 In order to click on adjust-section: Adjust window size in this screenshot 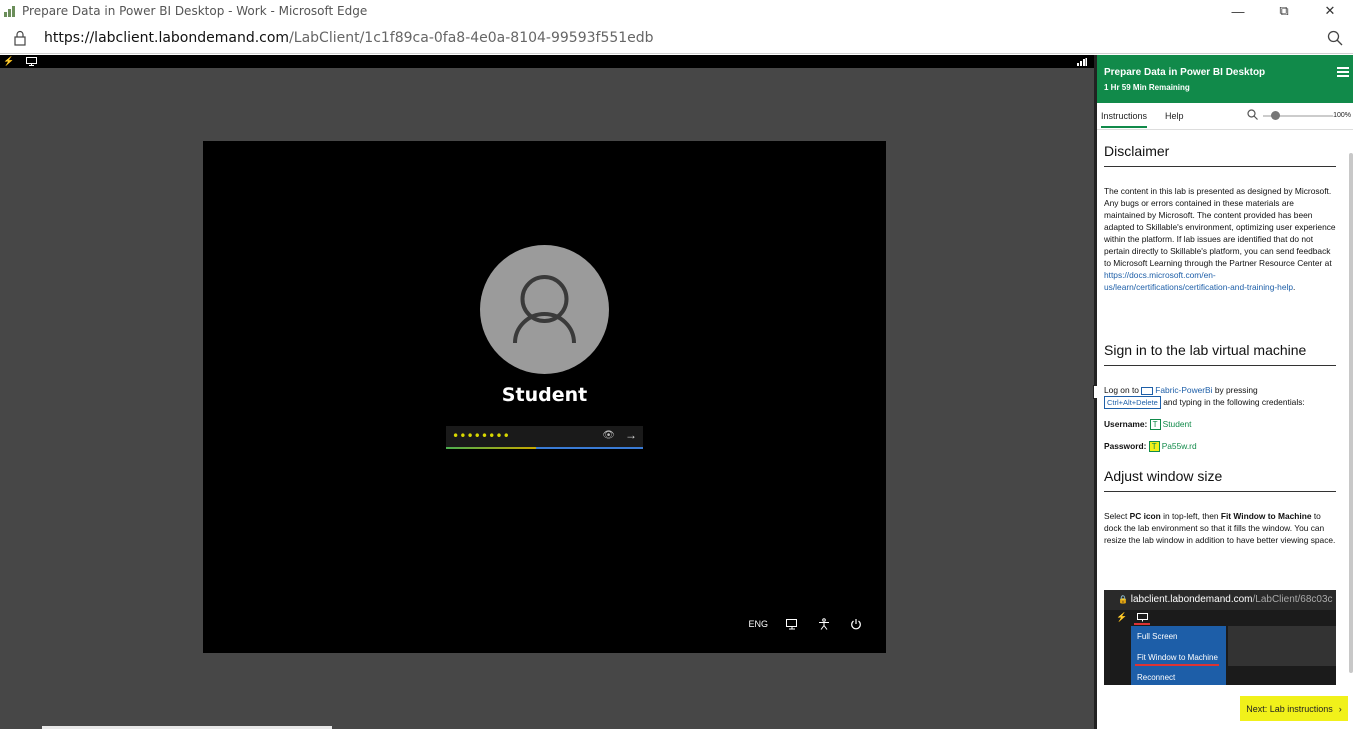, I will do `click(1220, 480)`.